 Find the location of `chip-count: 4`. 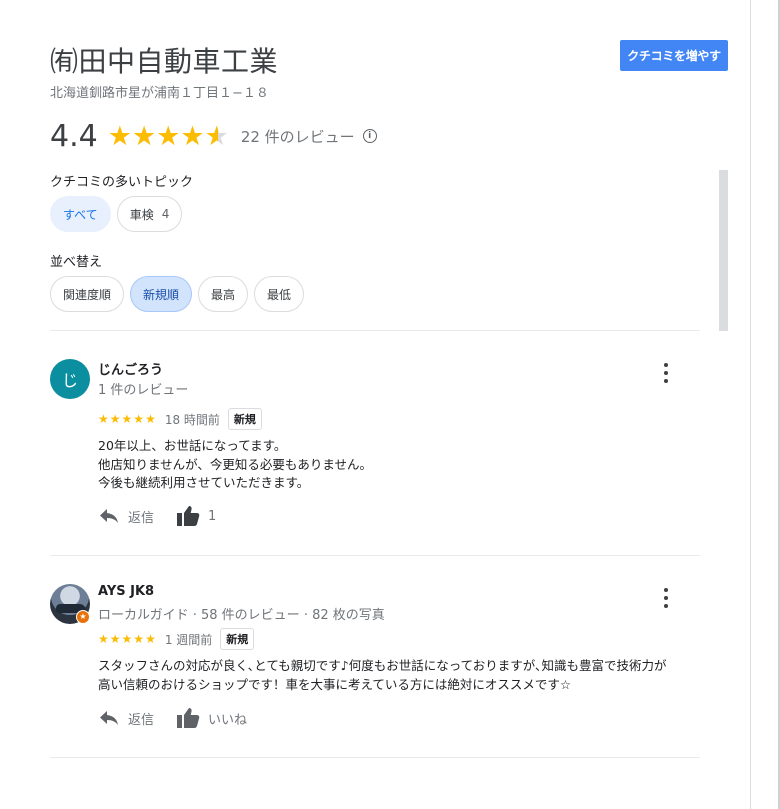

chip-count: 4 is located at coordinates (165, 214).